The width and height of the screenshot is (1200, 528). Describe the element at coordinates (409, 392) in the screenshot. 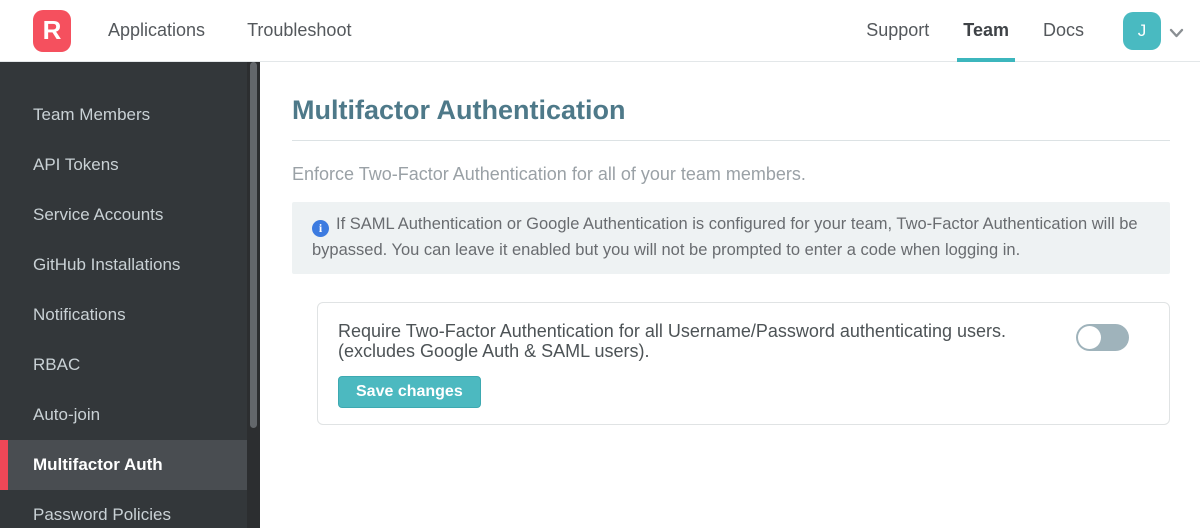

I see `save-changes-button: Save changes` at that location.